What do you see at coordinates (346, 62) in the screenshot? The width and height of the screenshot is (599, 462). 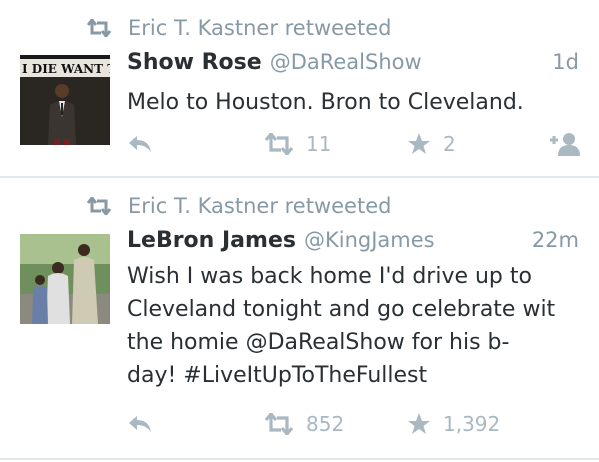 I see `author-handle: @DaRealShow` at bounding box center [346, 62].